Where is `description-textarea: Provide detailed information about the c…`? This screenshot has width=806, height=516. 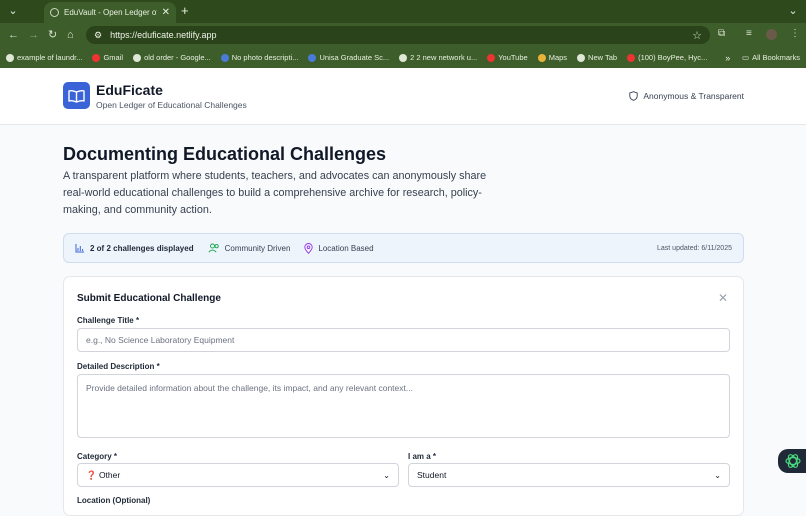 description-textarea: Provide detailed information about the c… is located at coordinates (403, 406).